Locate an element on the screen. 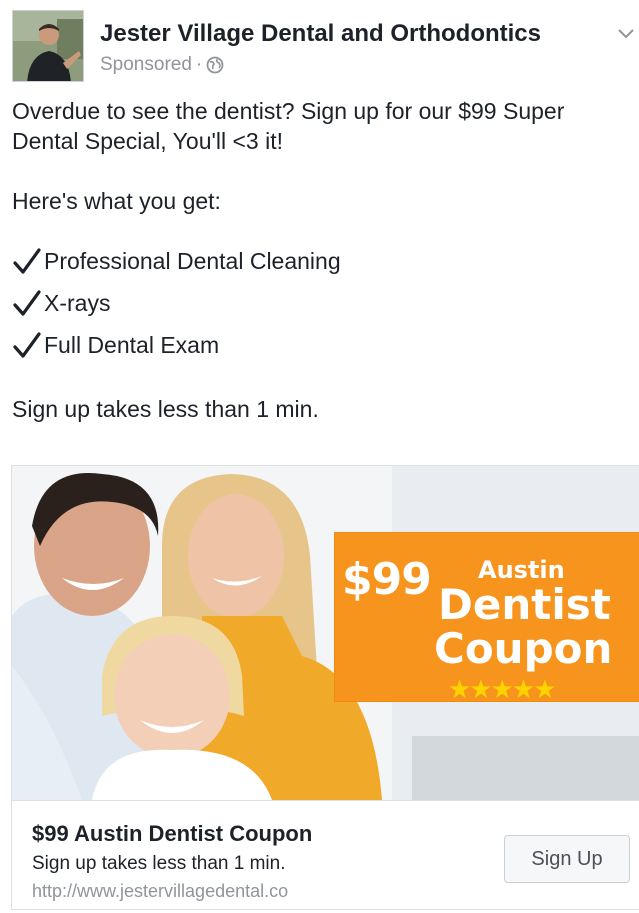 This screenshot has height=913, width=639. benefit-label: Full Dental Exam is located at coordinates (132, 345).